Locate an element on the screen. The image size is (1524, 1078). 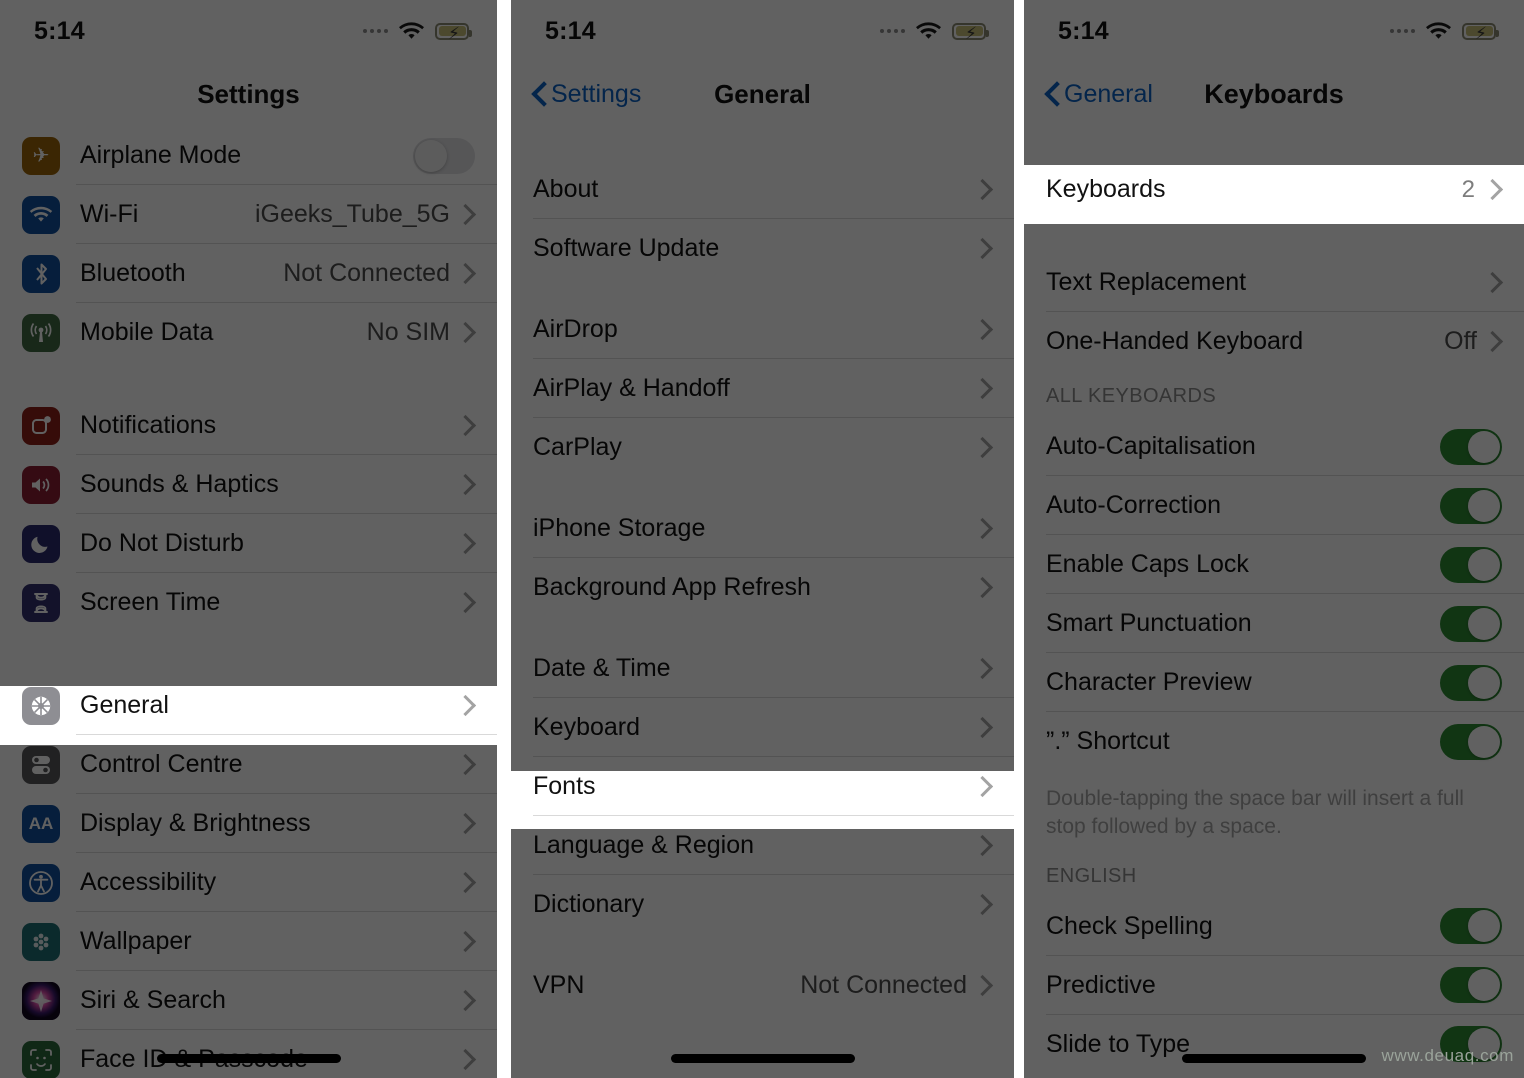
nav-bar-settings: Settings is located at coordinates (248, 94).